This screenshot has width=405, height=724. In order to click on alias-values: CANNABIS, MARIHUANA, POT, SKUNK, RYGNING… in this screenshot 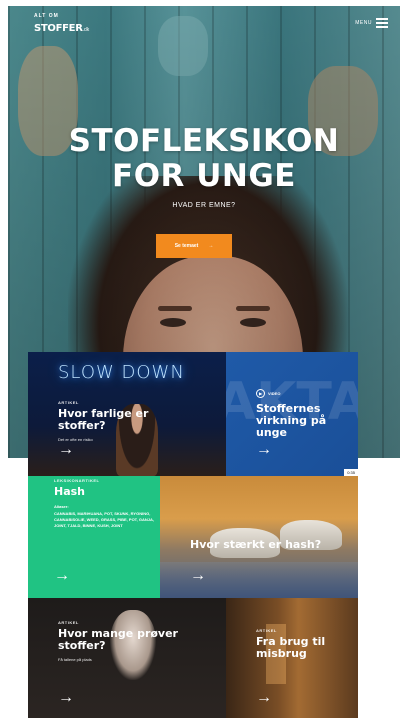, I will do `click(104, 519)`.